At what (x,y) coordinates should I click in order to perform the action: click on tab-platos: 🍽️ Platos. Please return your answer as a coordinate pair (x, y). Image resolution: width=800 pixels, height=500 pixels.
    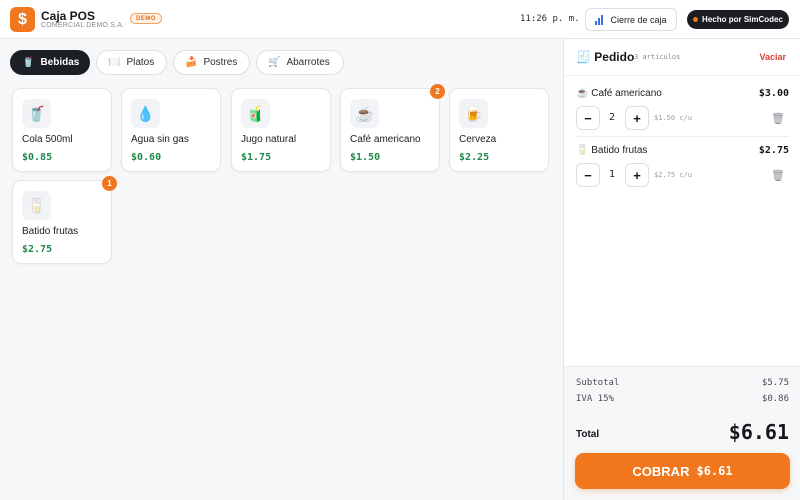
    Looking at the image, I should click on (131, 62).